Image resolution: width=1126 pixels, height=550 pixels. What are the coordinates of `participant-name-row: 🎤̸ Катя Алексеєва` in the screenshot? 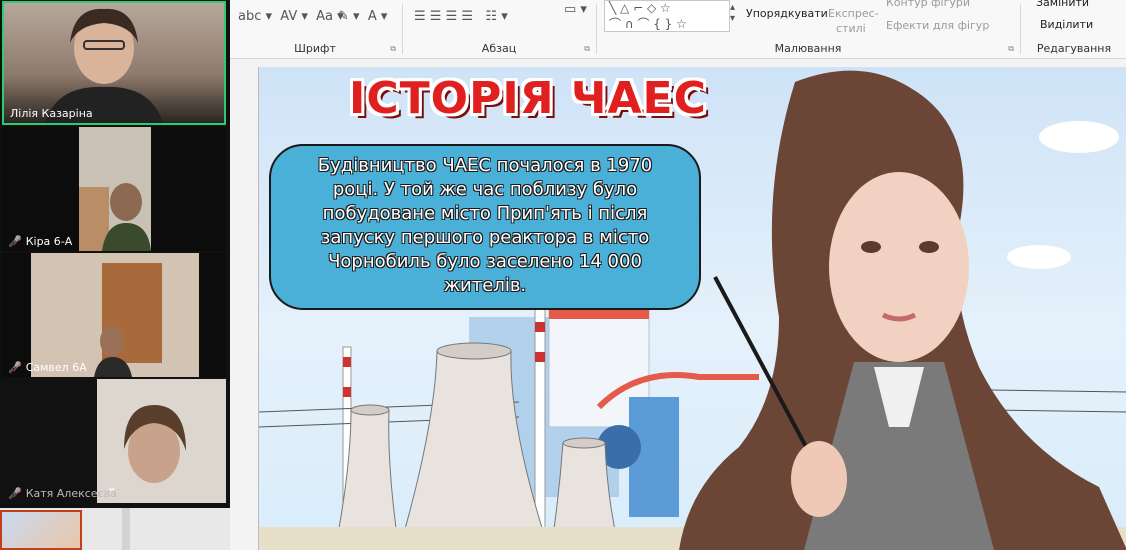 It's located at (62, 493).